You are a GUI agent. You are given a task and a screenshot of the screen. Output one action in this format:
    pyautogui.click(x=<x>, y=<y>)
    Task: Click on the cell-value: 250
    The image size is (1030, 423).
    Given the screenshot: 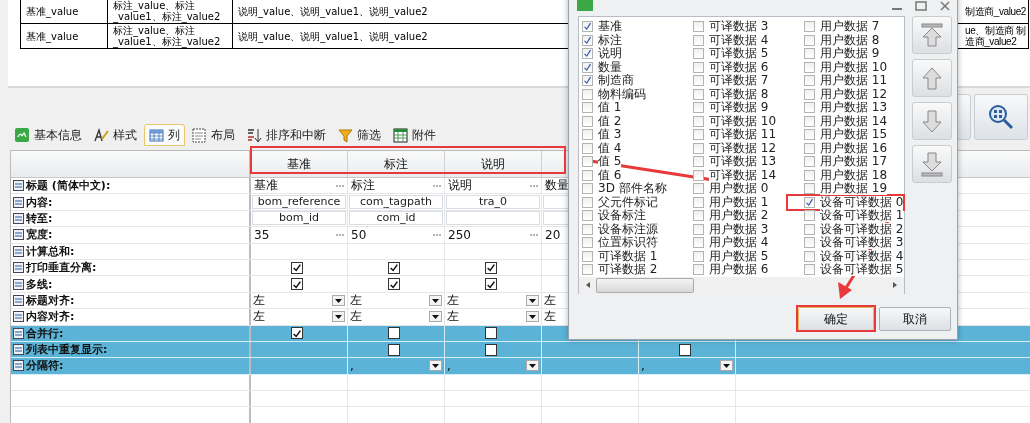 What is the action you would take?
    pyautogui.click(x=459, y=234)
    